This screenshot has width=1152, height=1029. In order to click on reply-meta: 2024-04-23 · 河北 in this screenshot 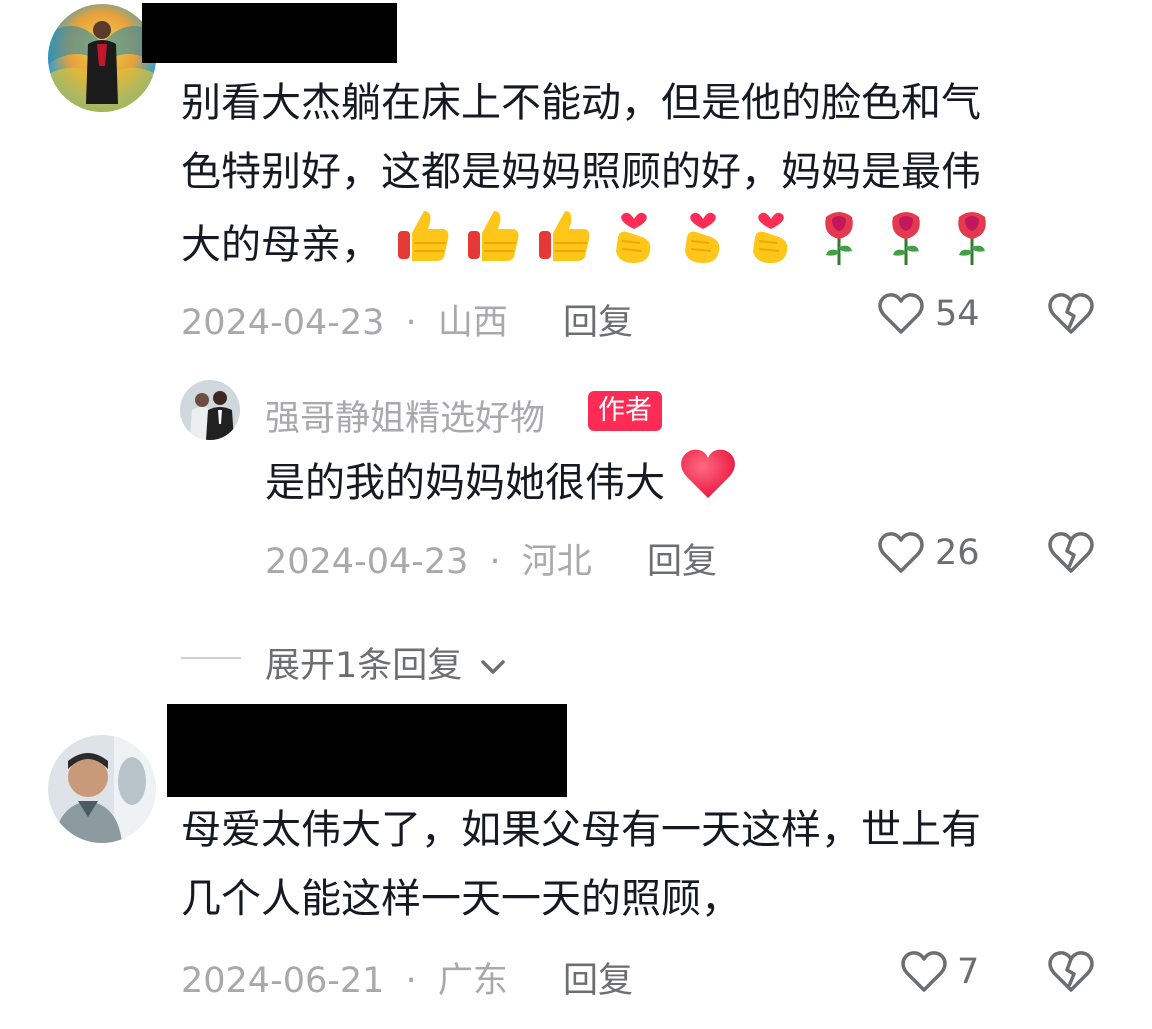, I will do `click(428, 558)`.